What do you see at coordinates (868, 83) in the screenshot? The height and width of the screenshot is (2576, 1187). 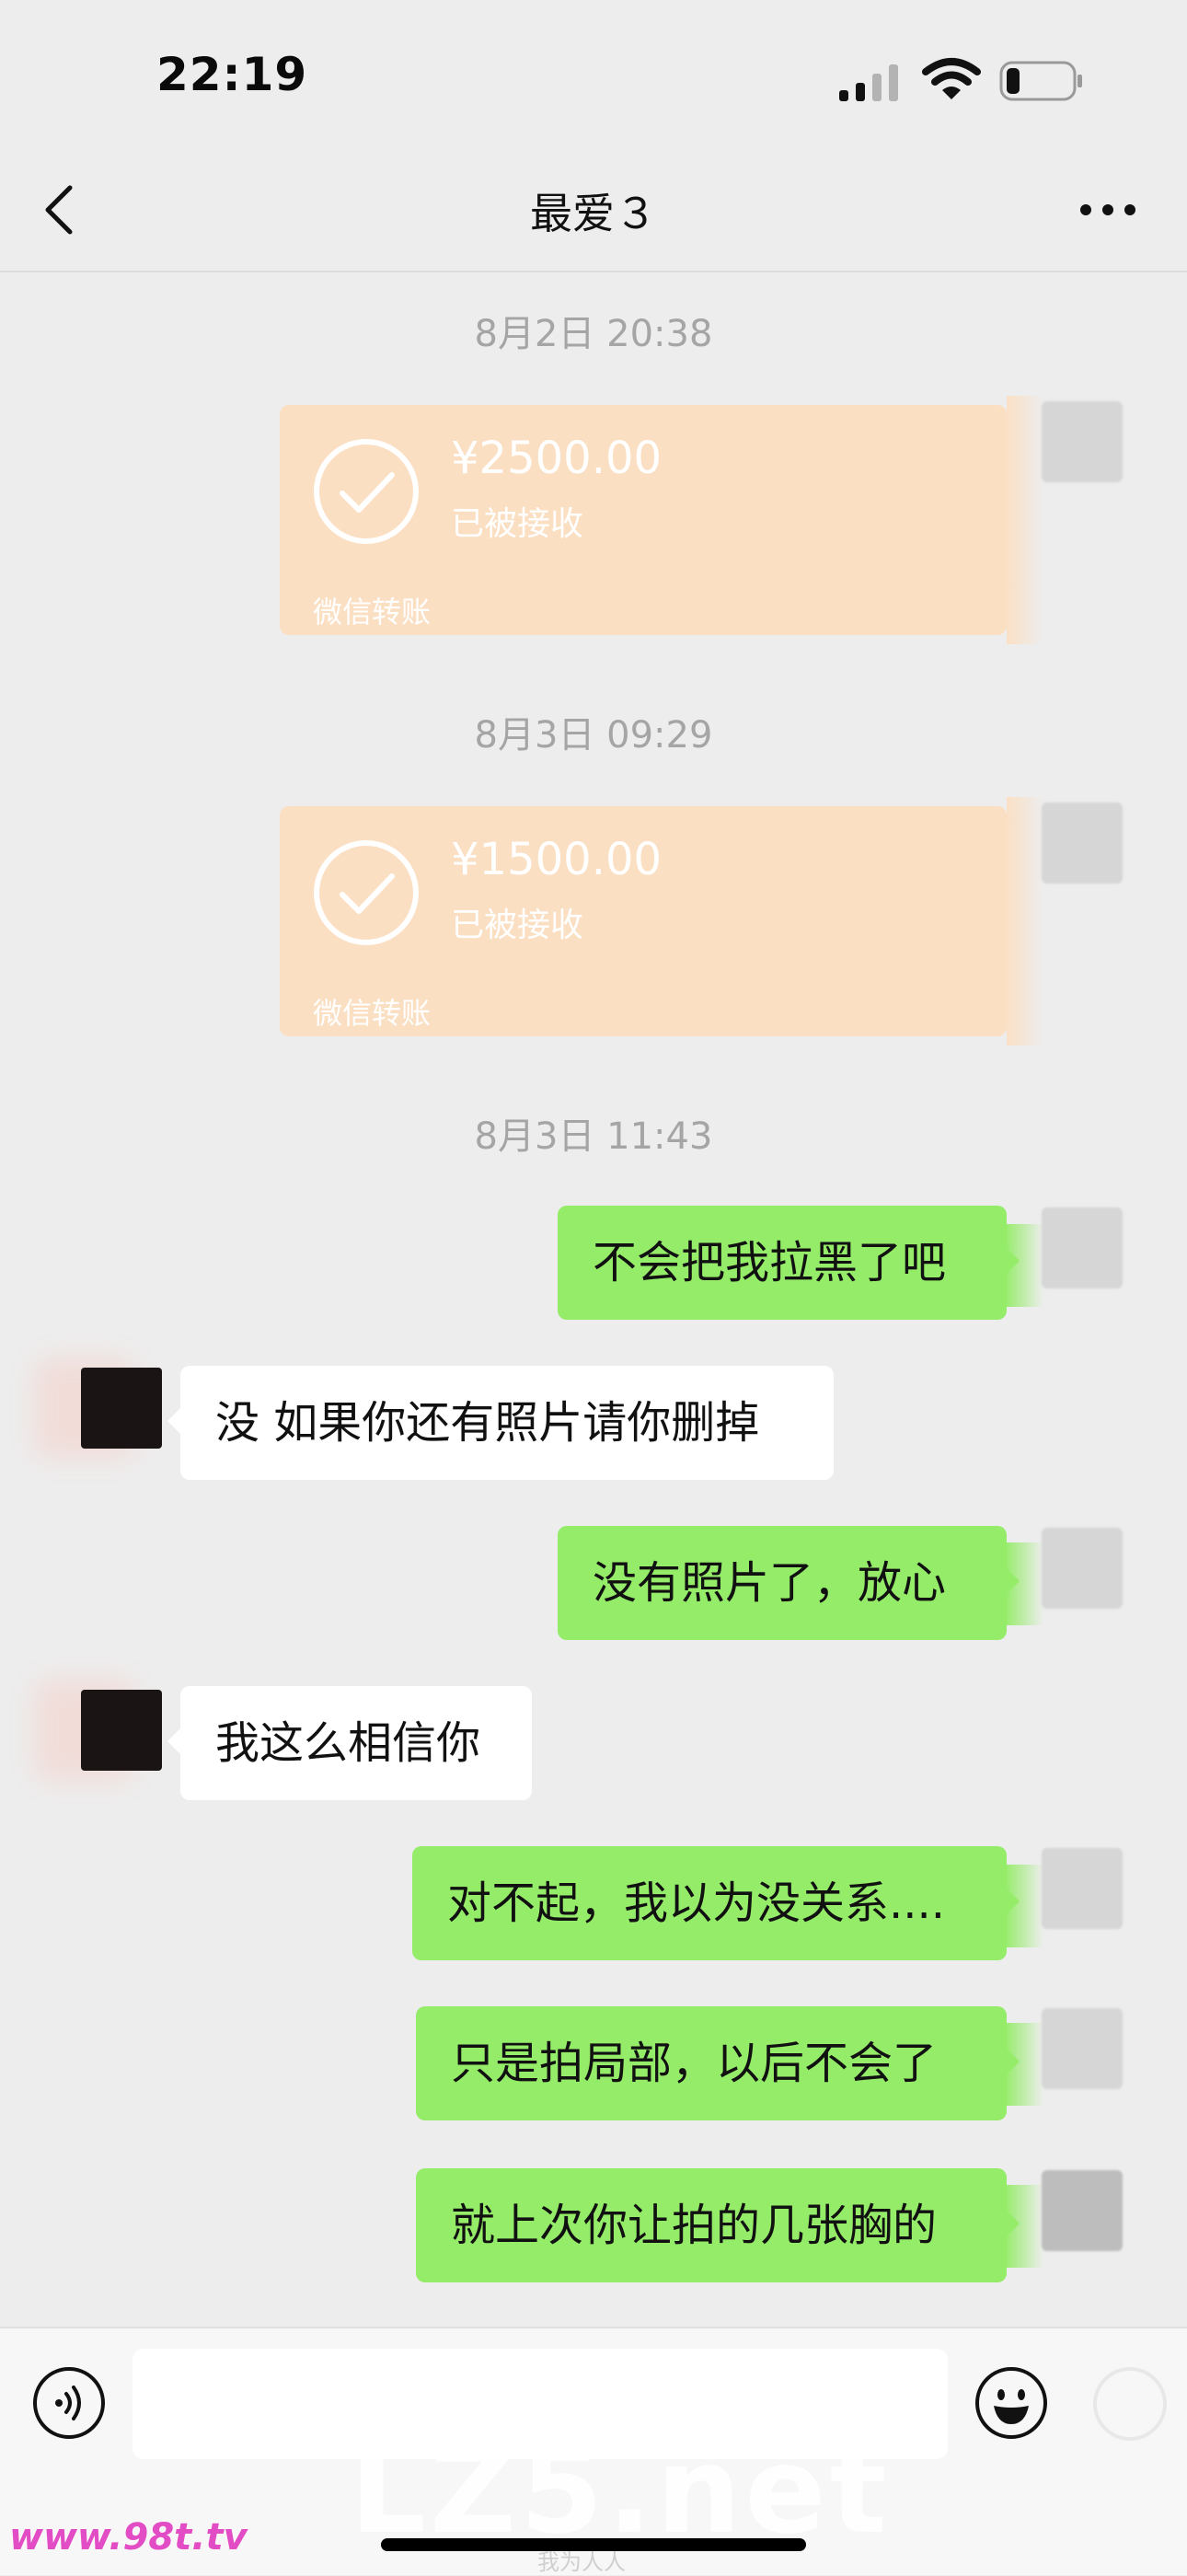 I see `signal-icon` at bounding box center [868, 83].